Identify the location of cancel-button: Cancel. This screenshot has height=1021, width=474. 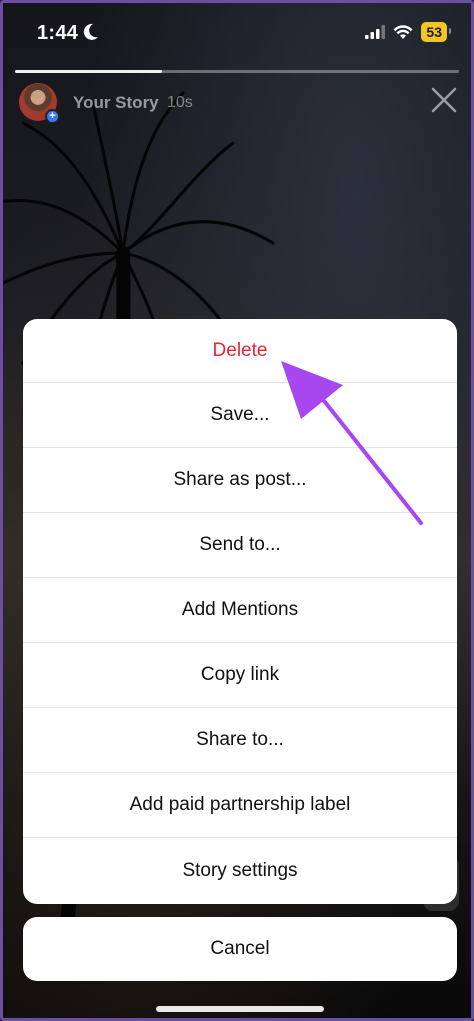
(240, 949).